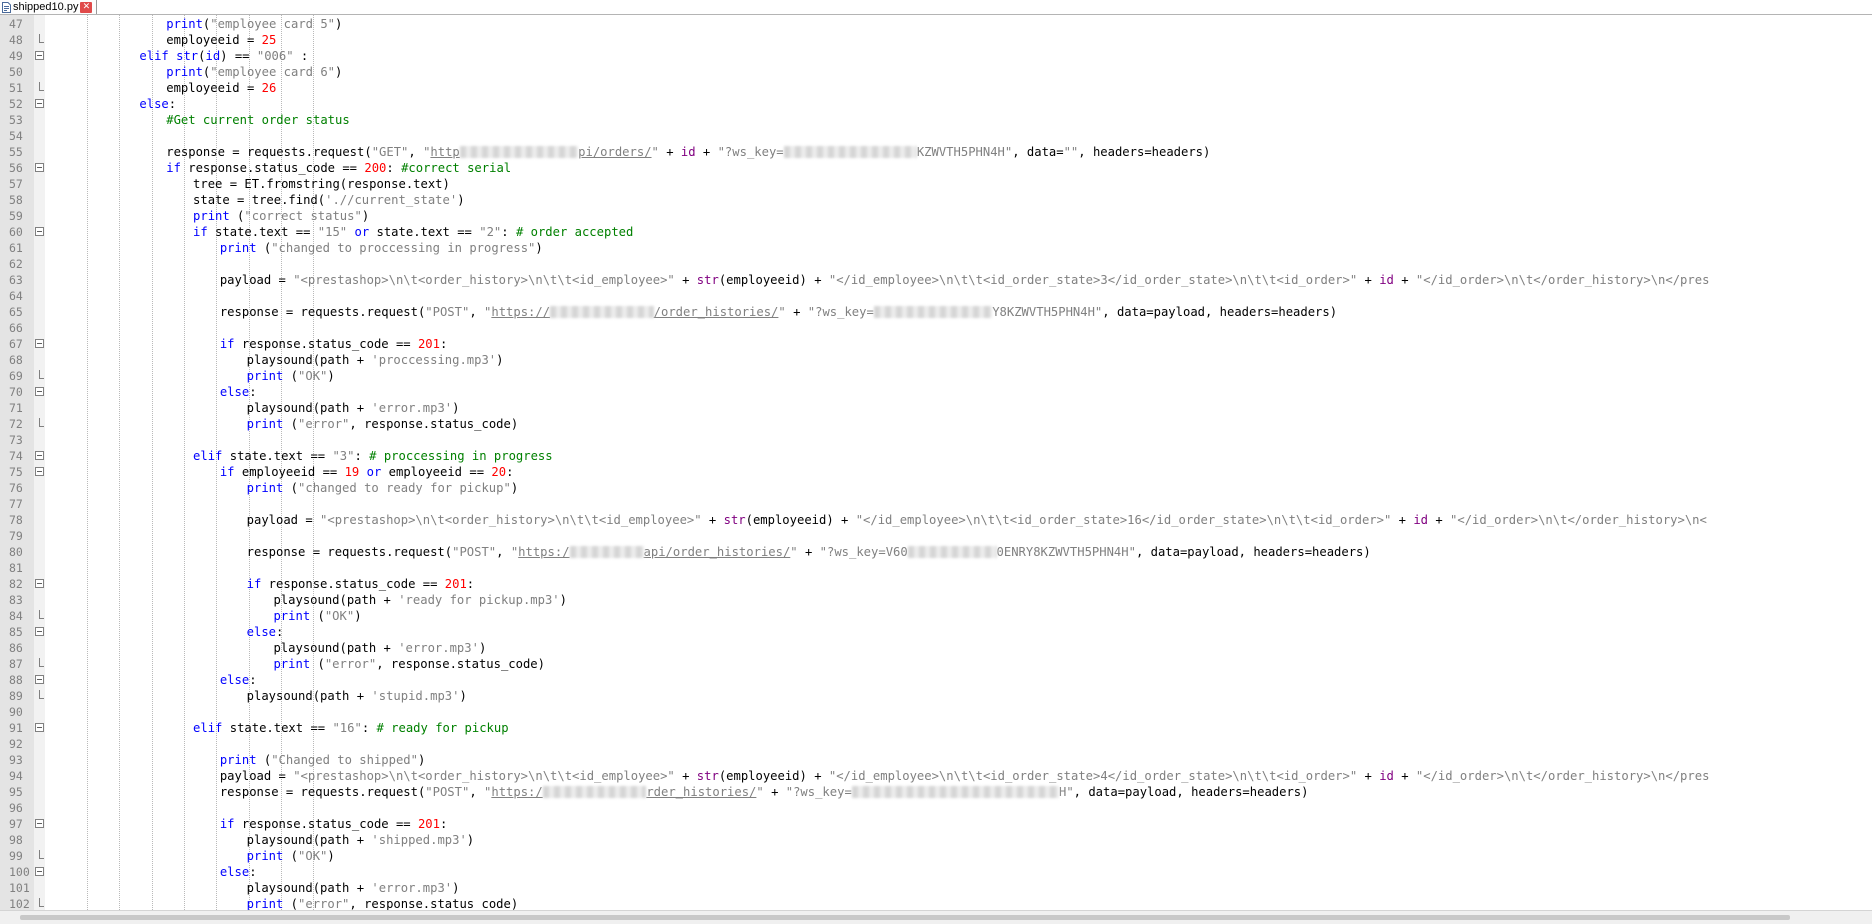 The image size is (1872, 924). What do you see at coordinates (905, 917) in the screenshot?
I see `scrollbar-thumb` at bounding box center [905, 917].